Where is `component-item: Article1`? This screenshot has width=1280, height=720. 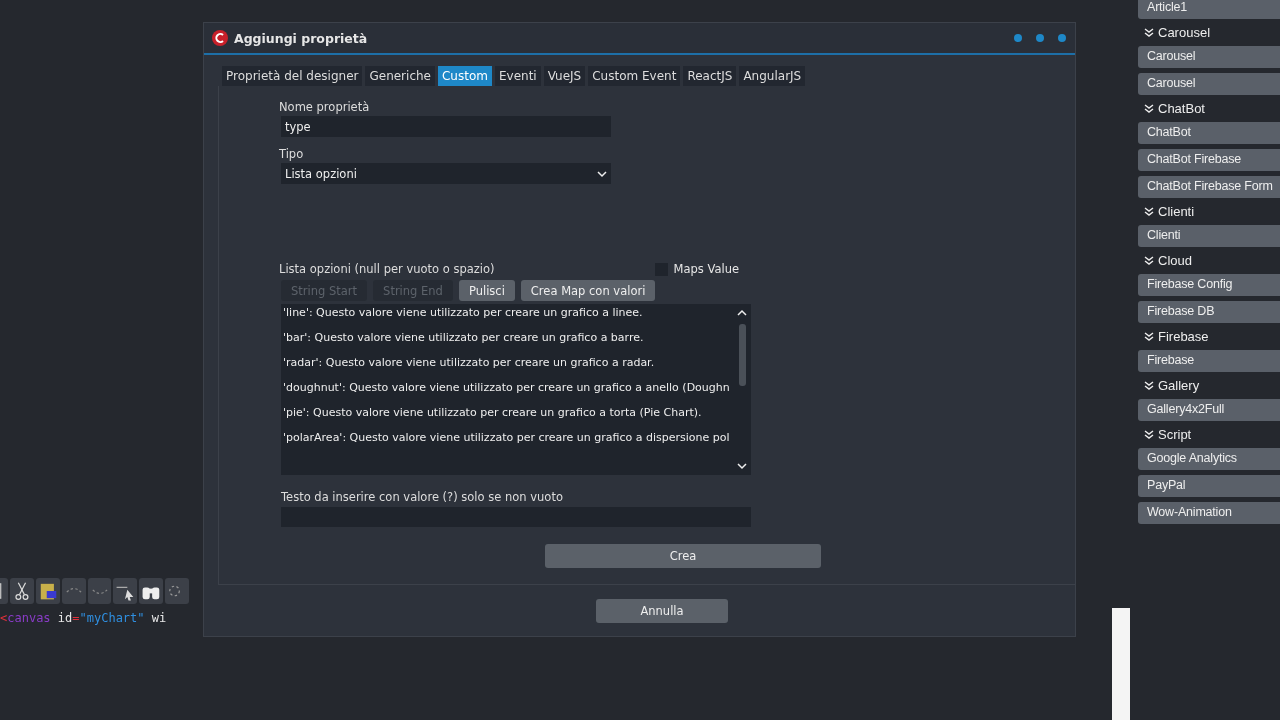
component-item: Article1 is located at coordinates (1209, 9).